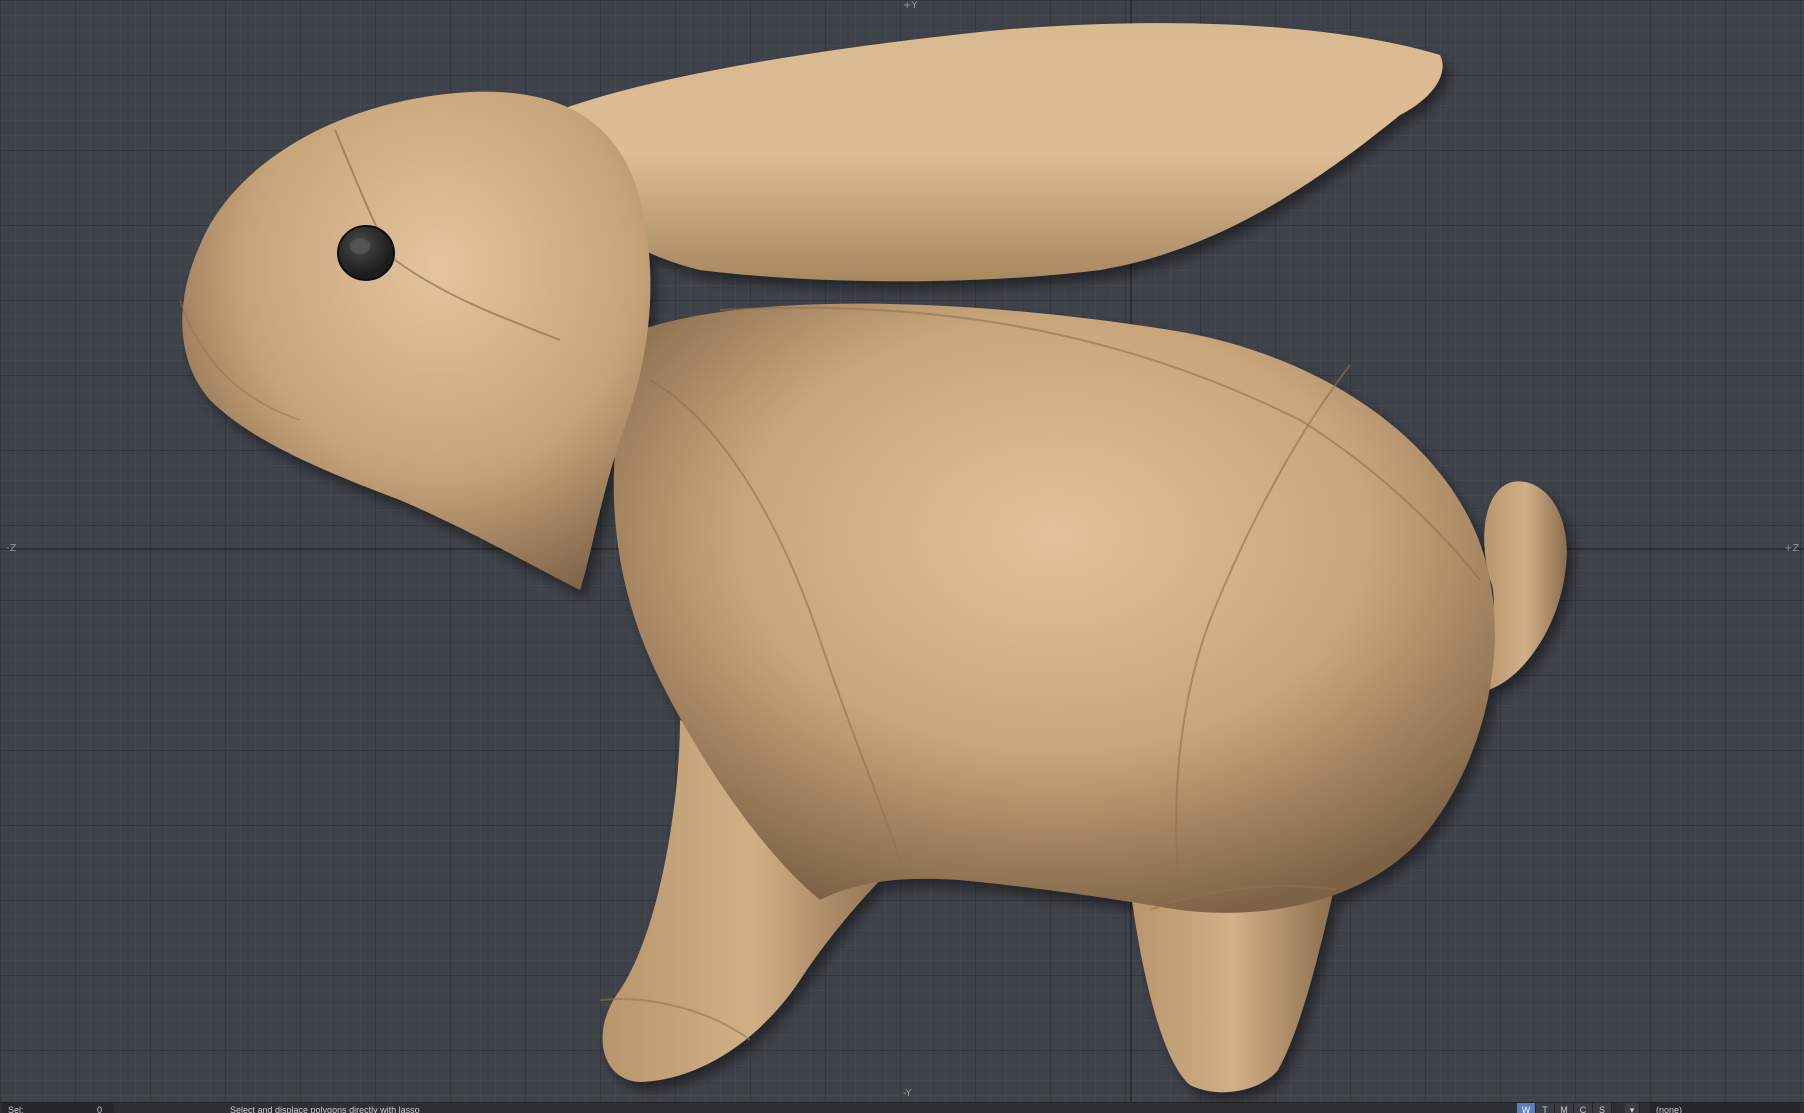 The image size is (1804, 1113). Describe the element at coordinates (366, 253) in the screenshot. I see `rabbit-eye` at that location.